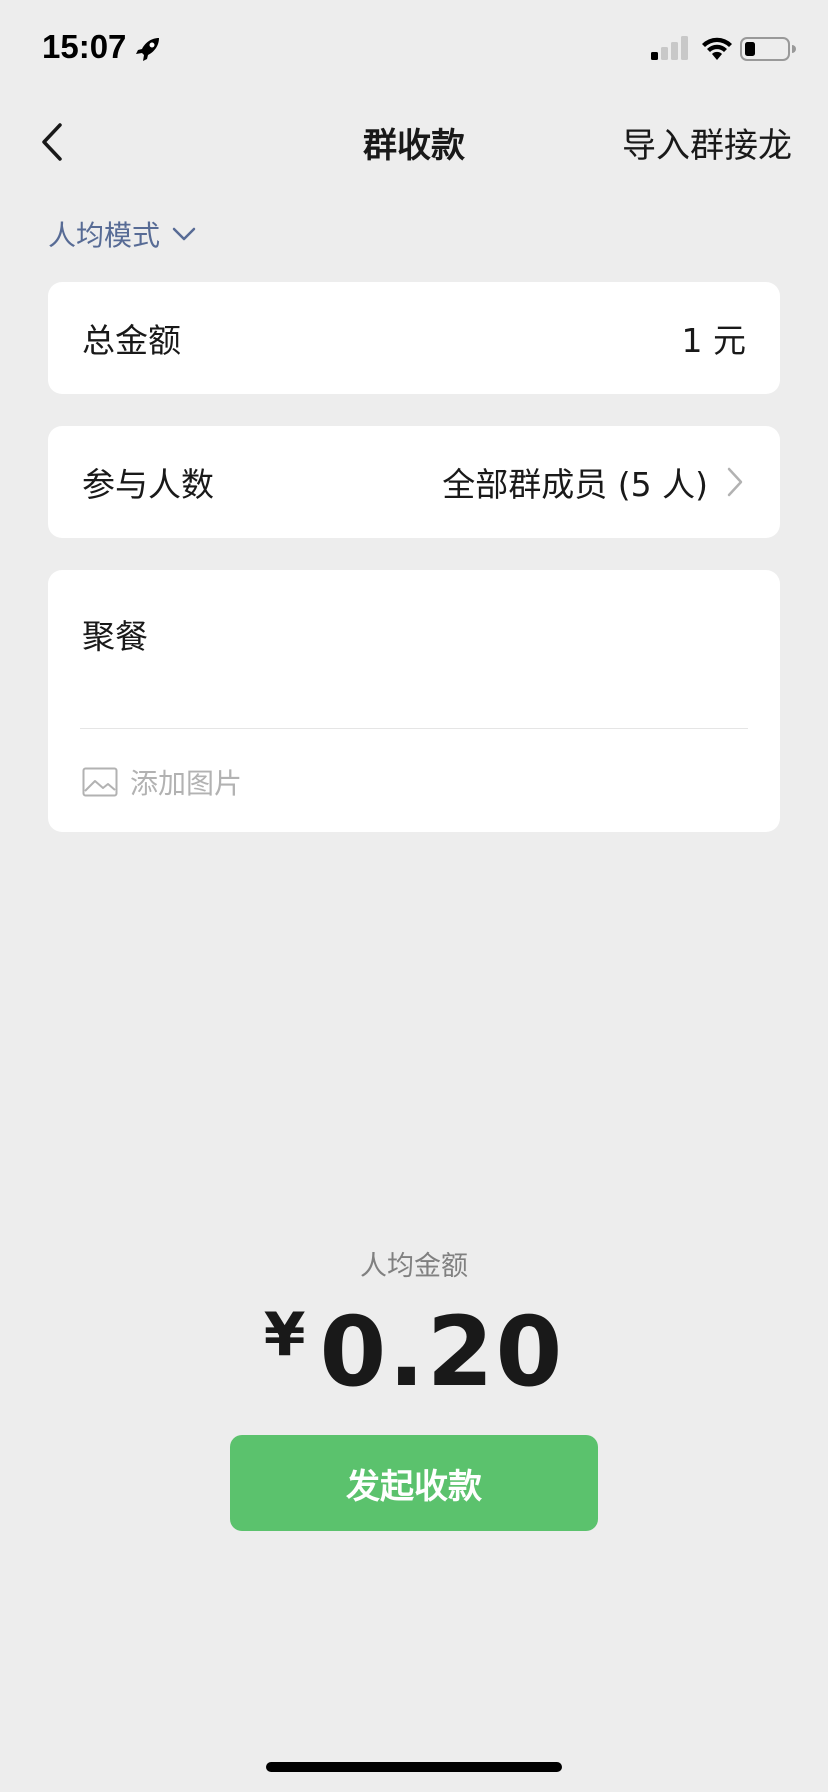 Image resolution: width=828 pixels, height=1792 pixels. What do you see at coordinates (768, 49) in the screenshot?
I see `battery-icon` at bounding box center [768, 49].